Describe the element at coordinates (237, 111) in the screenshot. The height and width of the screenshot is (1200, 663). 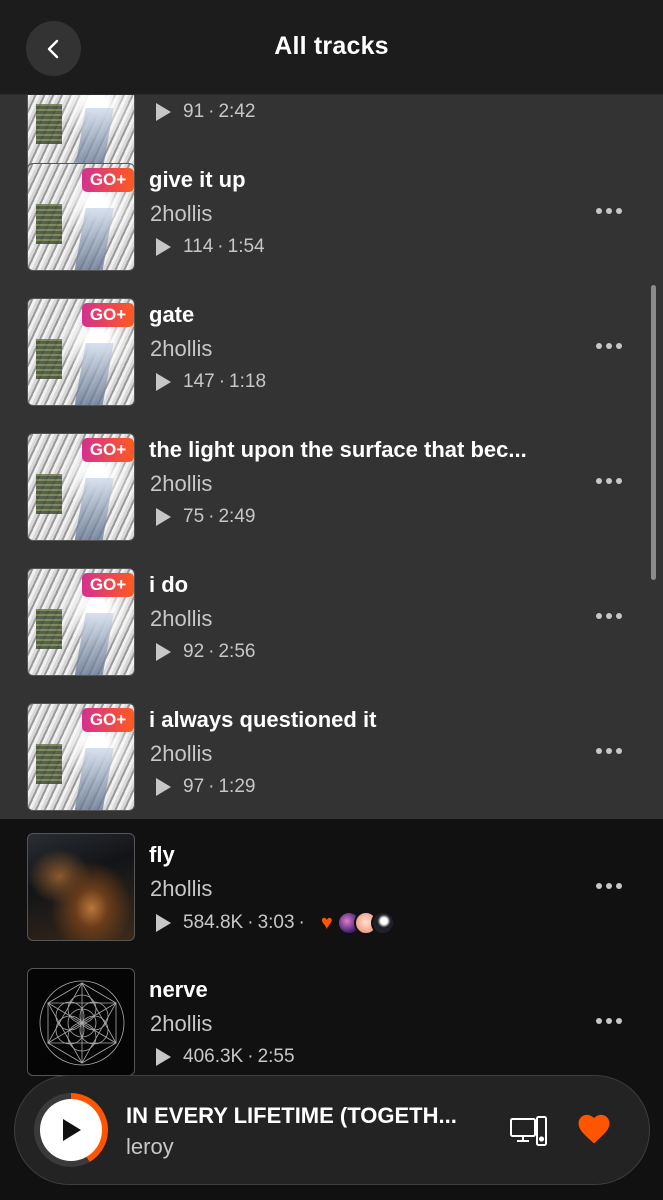
I see `track-duration: 2:42` at that location.